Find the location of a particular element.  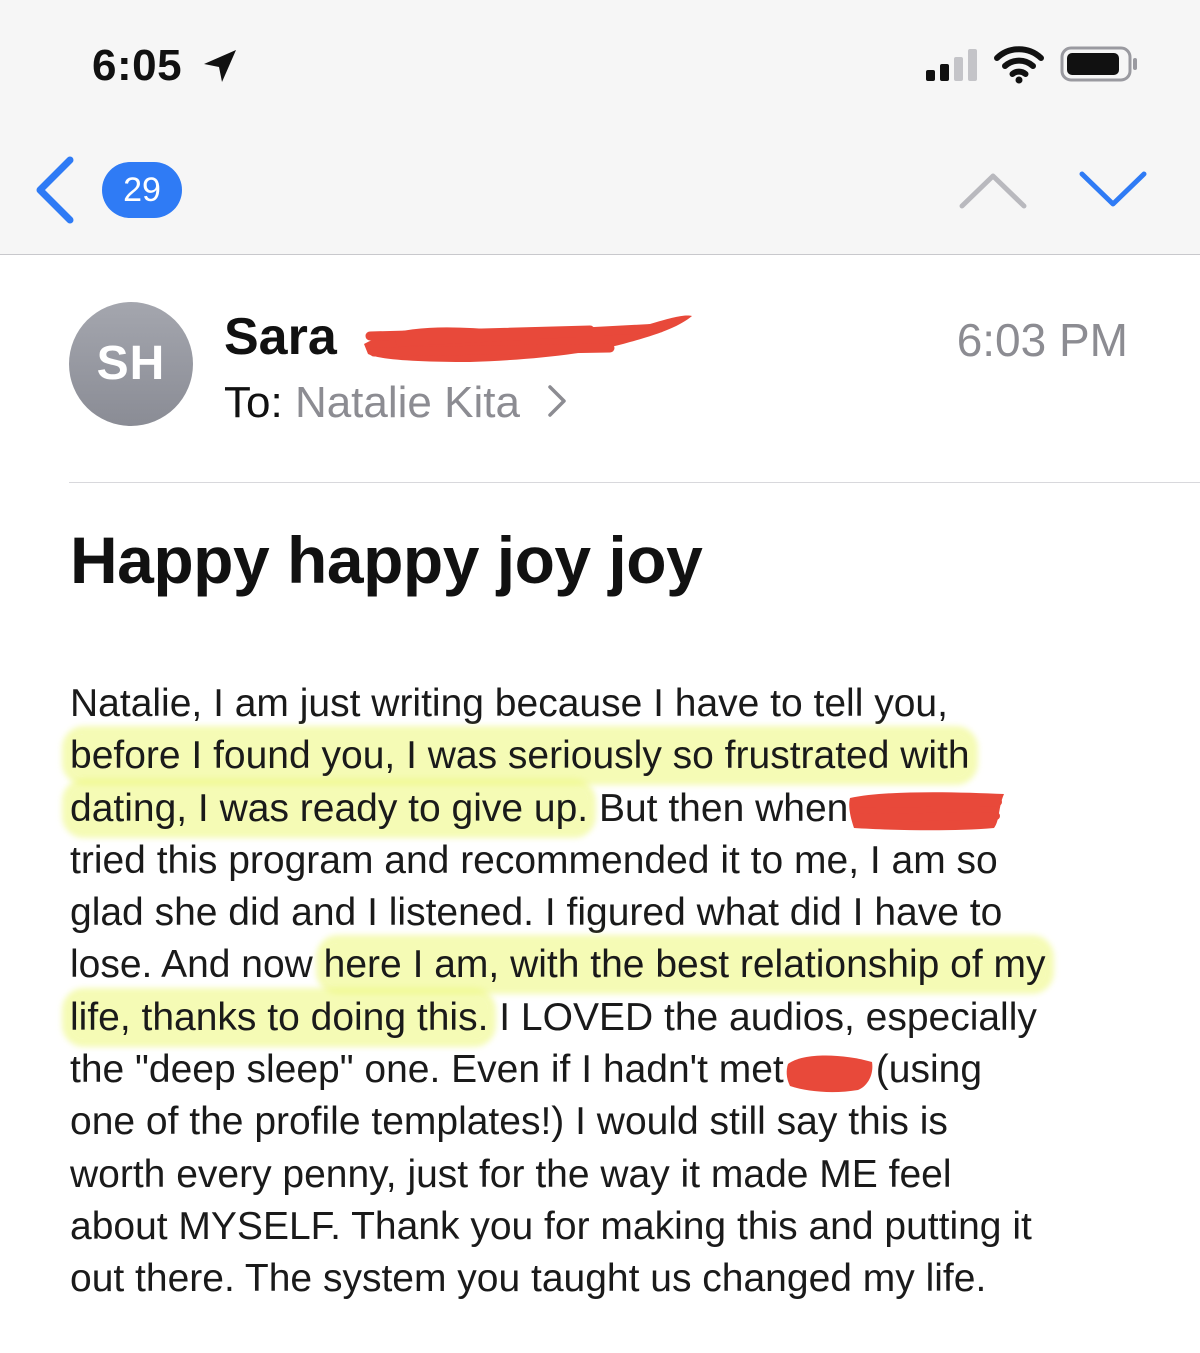

header-divider is located at coordinates (634, 482).